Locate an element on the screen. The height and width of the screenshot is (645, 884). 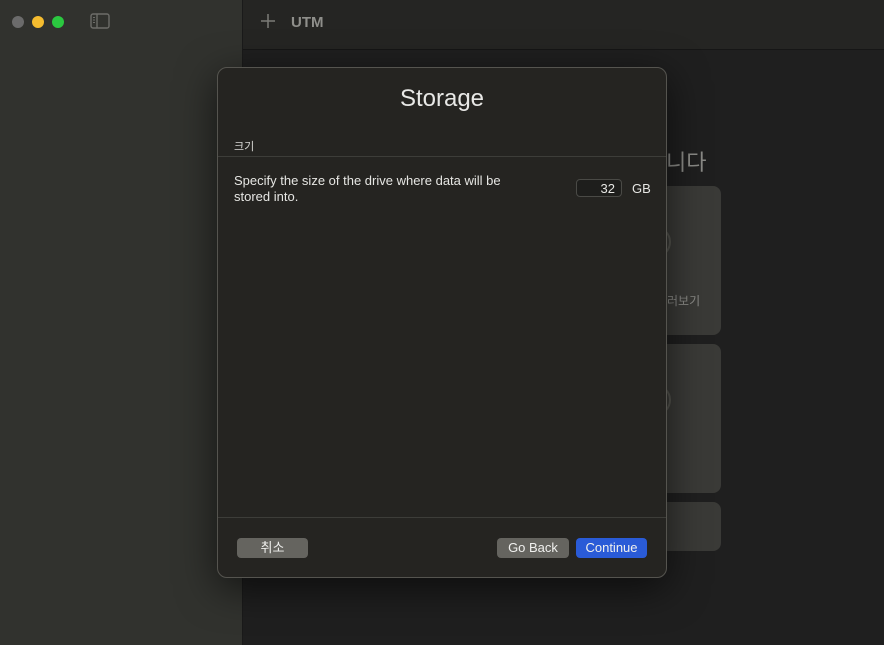
app-title: UTM is located at coordinates (307, 22).